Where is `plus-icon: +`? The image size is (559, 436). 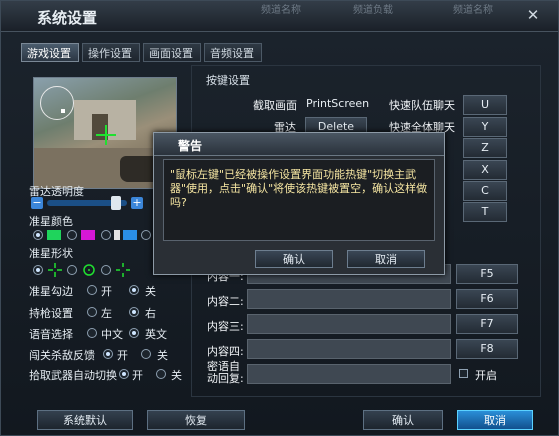
plus-icon: + is located at coordinates (137, 203).